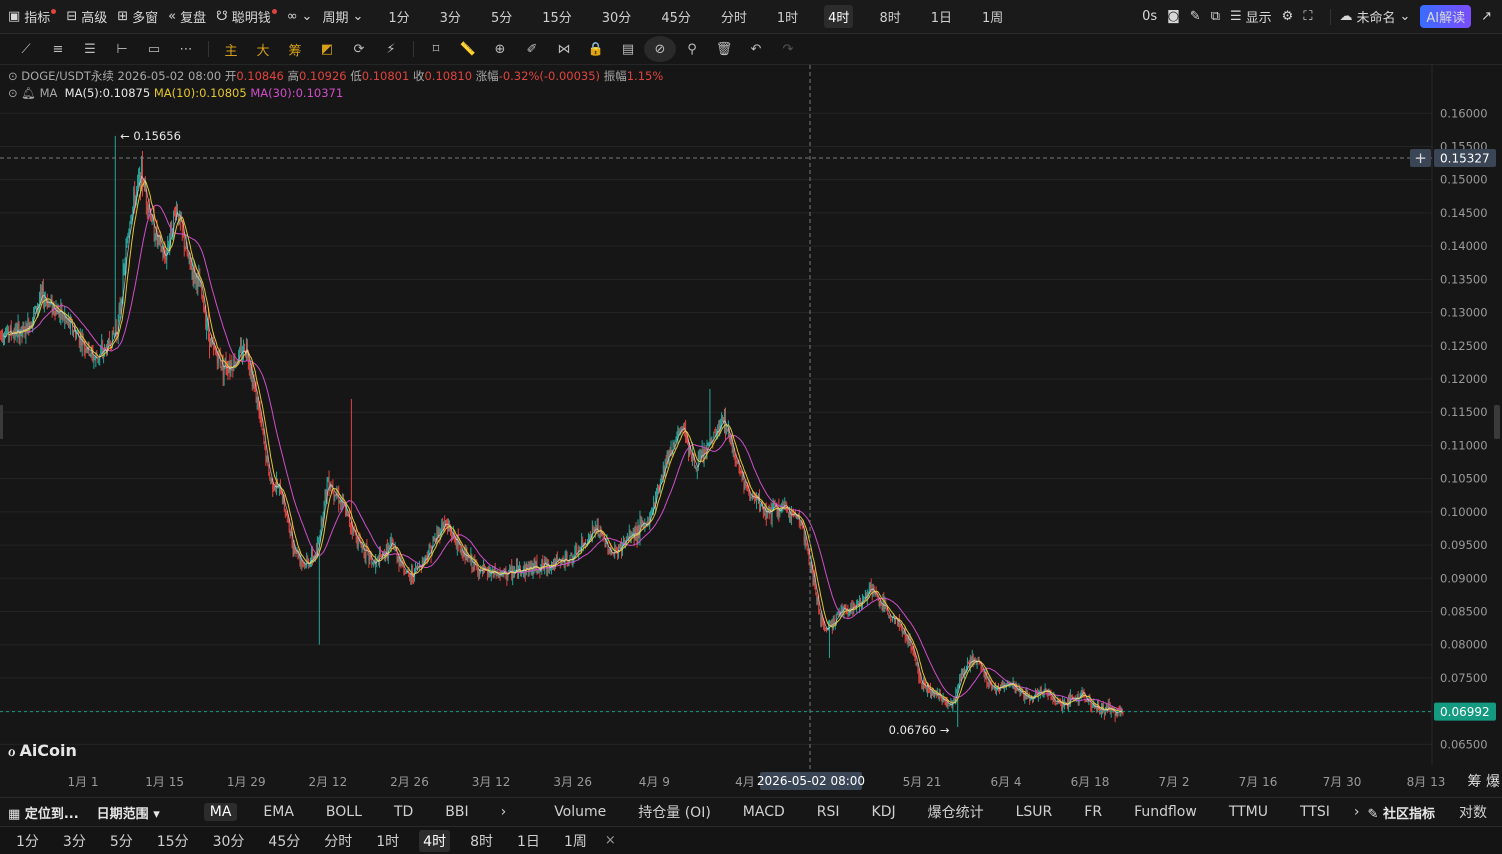 The width and height of the screenshot is (1502, 854). What do you see at coordinates (137, 16) in the screenshot?
I see `multi-window-menu: ⊞ 多窗` at bounding box center [137, 16].